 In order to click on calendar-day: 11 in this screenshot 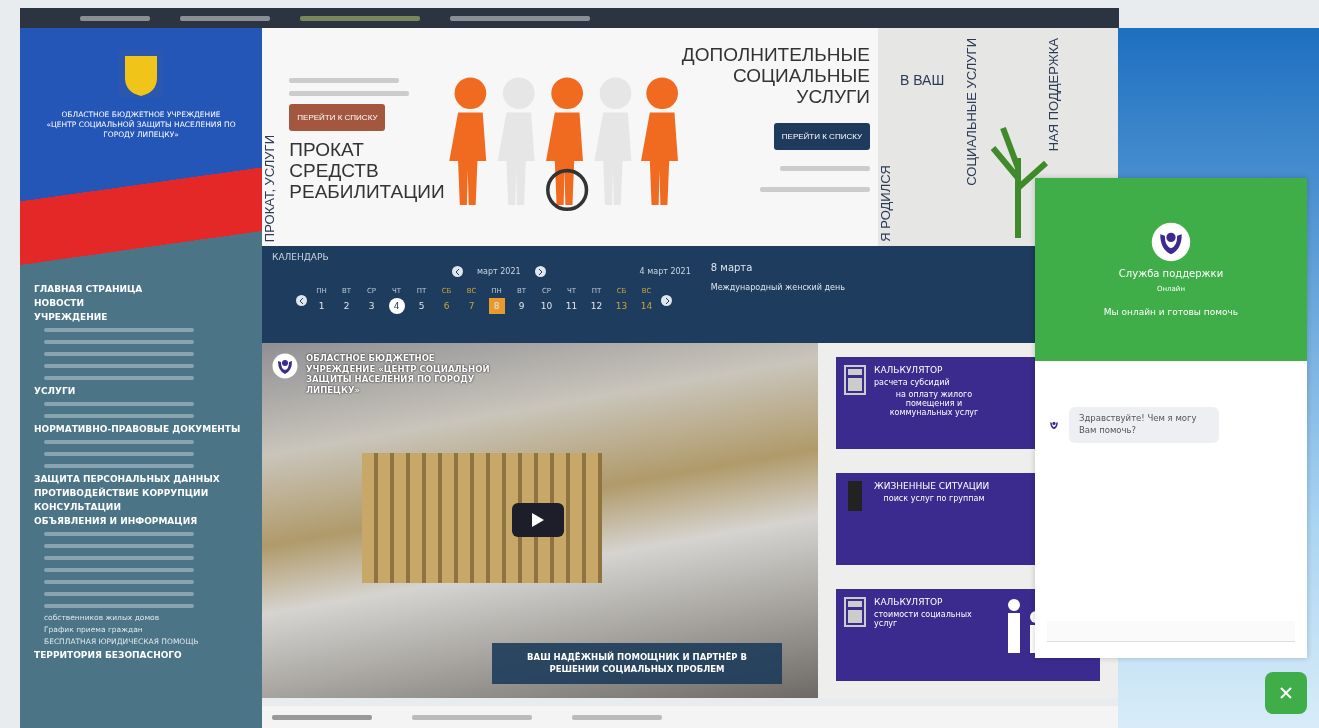, I will do `click(571, 306)`.